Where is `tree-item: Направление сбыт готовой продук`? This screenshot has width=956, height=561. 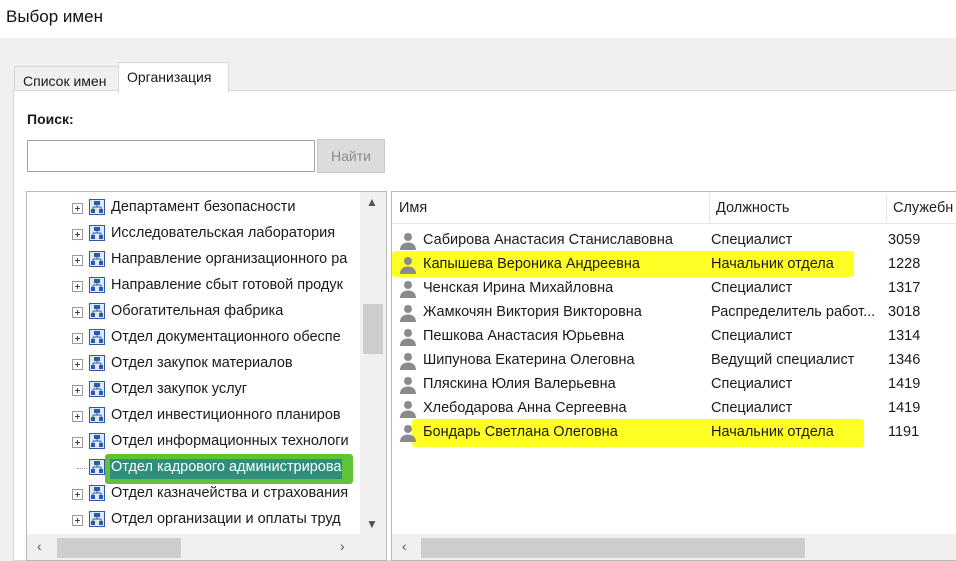
tree-item: Направление сбыт готовой продук is located at coordinates (193, 286).